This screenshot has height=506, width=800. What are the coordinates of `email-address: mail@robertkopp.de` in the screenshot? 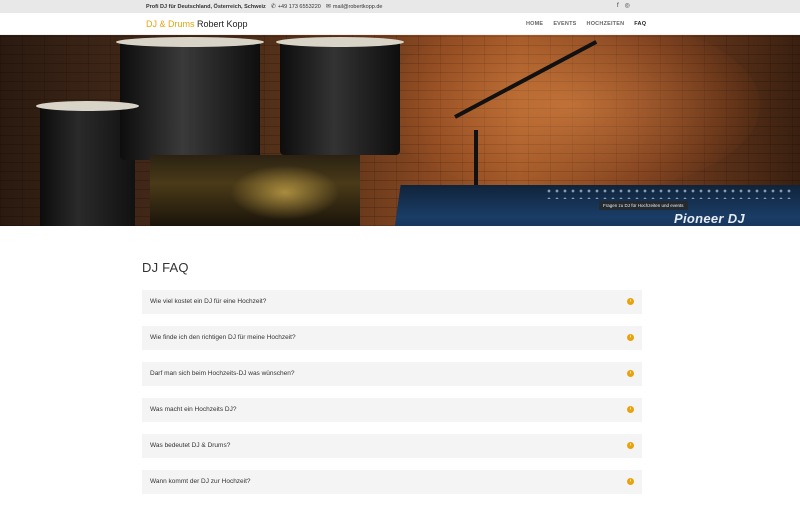 It's located at (357, 7).